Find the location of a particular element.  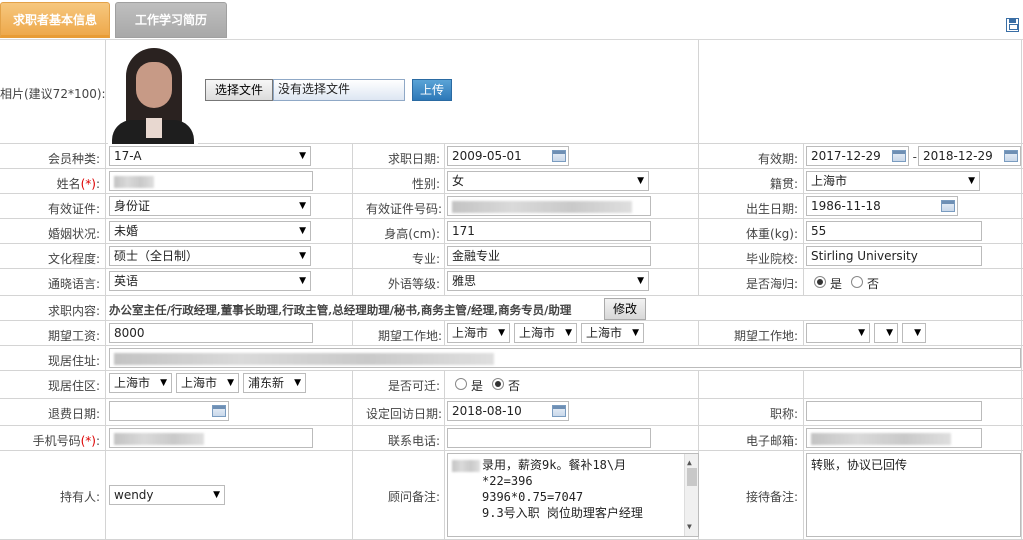

gender-value: 女 is located at coordinates (458, 181).